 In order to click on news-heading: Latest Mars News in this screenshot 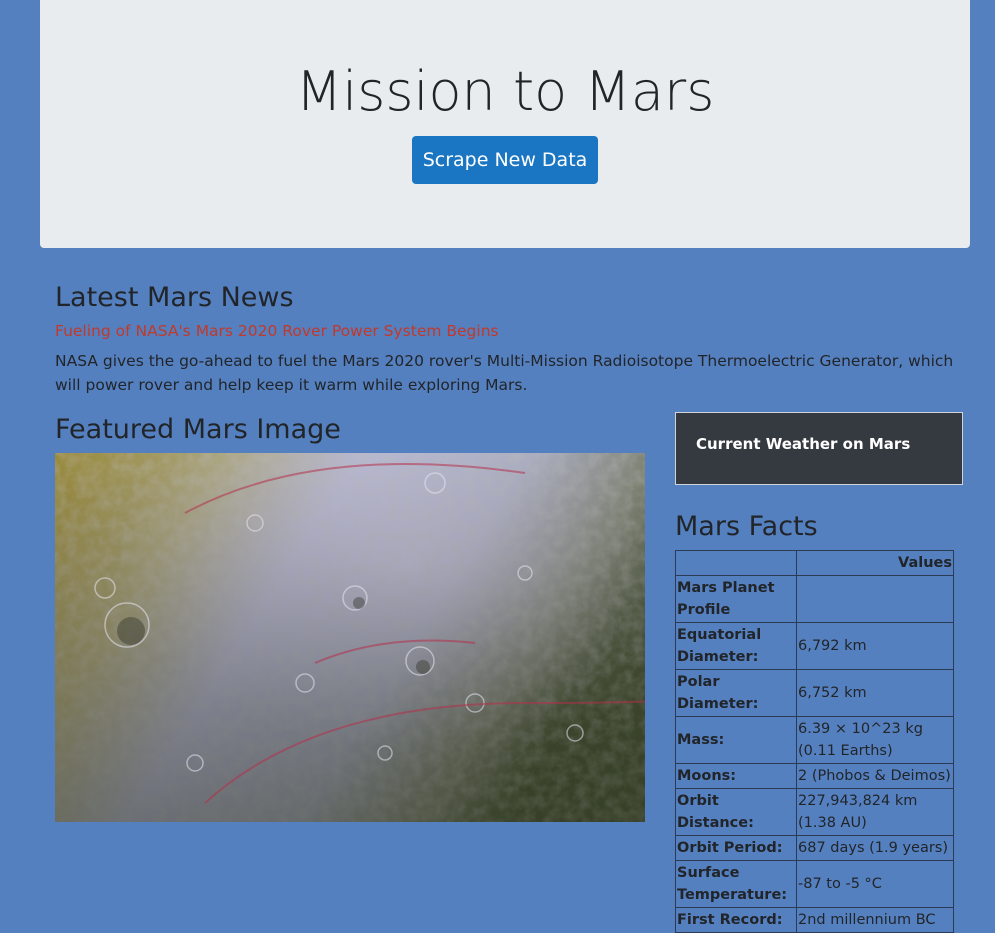, I will do `click(174, 297)`.